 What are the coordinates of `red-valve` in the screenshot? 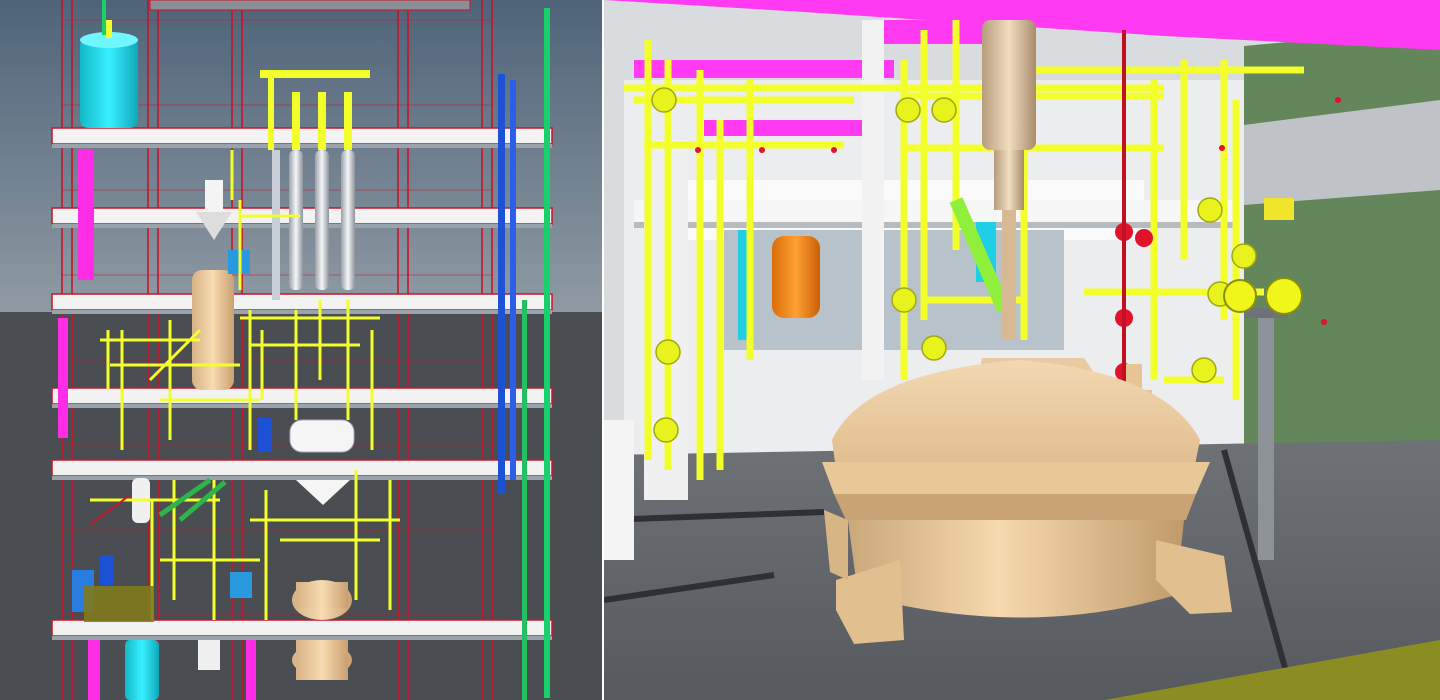 It's located at (1144, 238).